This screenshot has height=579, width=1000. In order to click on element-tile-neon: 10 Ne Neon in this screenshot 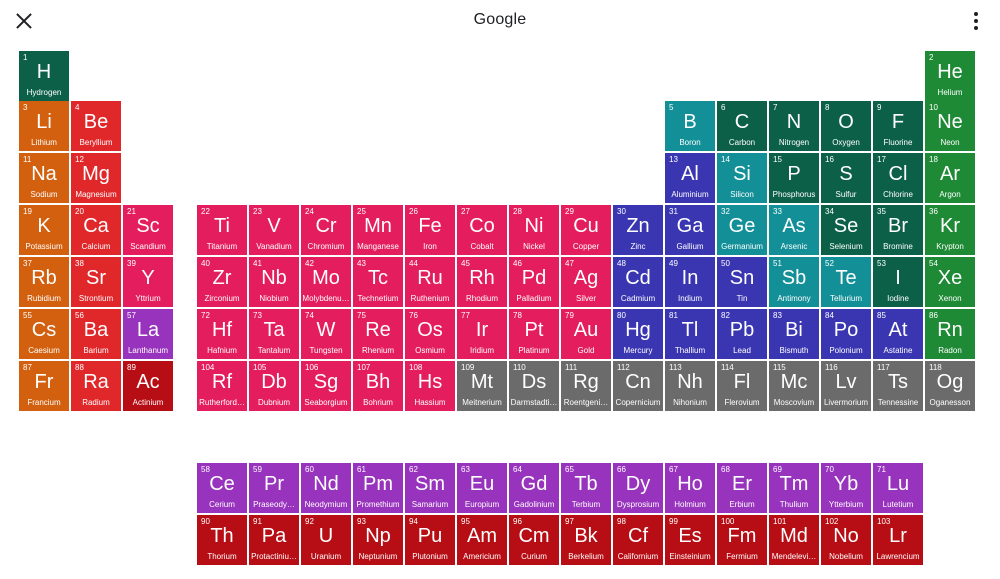, I will do `click(950, 126)`.